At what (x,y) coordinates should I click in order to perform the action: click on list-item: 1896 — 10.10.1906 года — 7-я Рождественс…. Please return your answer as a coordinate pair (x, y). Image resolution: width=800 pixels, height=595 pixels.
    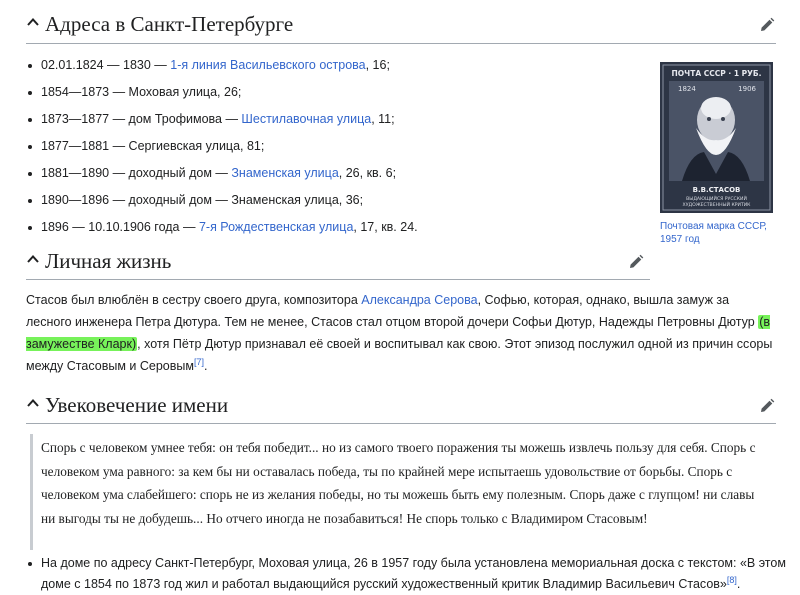
    Looking at the image, I should click on (326, 229).